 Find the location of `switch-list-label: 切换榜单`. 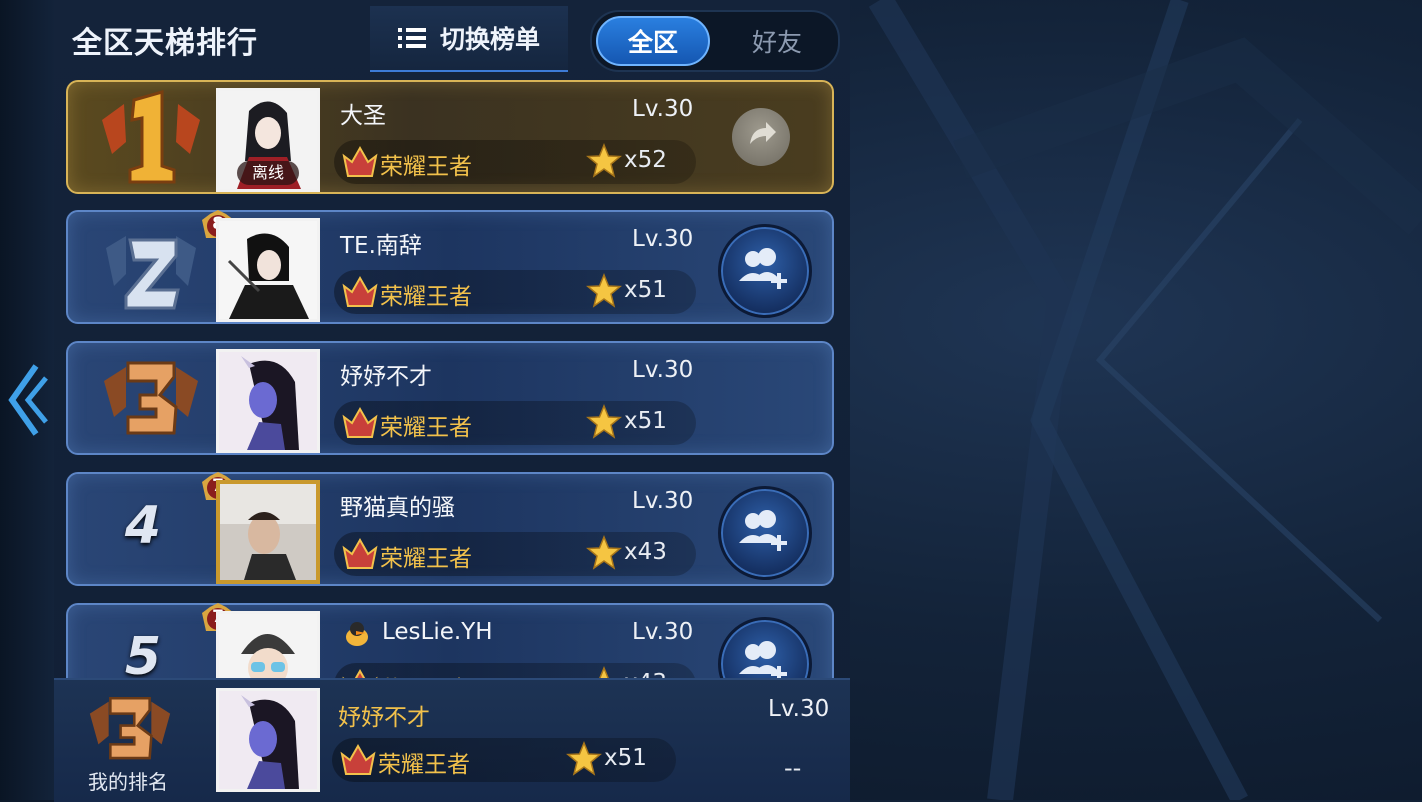

switch-list-label: 切换榜单 is located at coordinates (489, 39).